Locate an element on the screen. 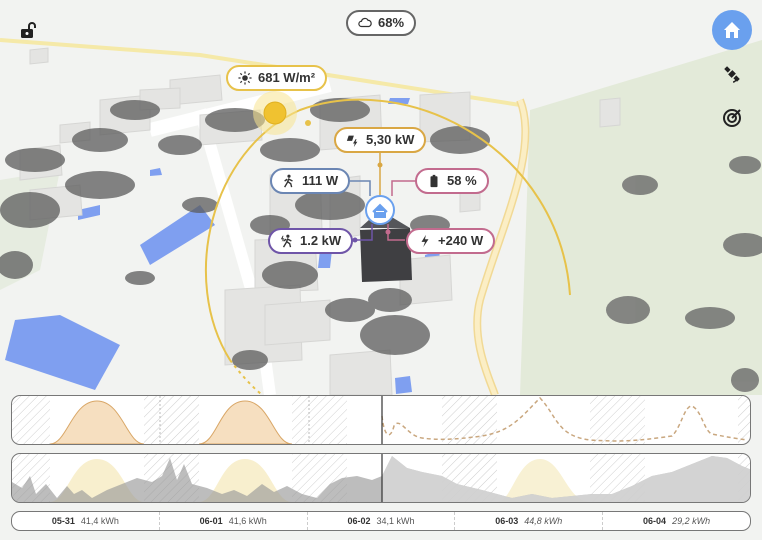  ev-consumption-value: 1.2 kW is located at coordinates (321, 240).